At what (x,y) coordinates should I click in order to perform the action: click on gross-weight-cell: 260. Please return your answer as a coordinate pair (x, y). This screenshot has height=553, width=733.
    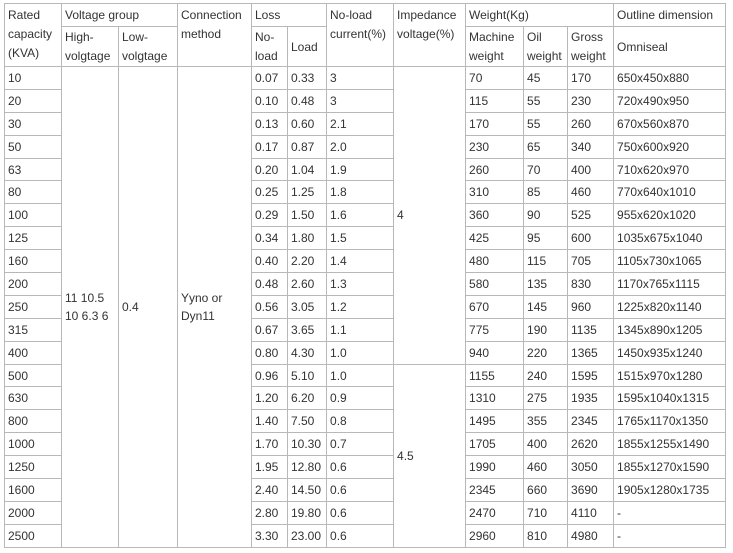
    Looking at the image, I should click on (591, 123).